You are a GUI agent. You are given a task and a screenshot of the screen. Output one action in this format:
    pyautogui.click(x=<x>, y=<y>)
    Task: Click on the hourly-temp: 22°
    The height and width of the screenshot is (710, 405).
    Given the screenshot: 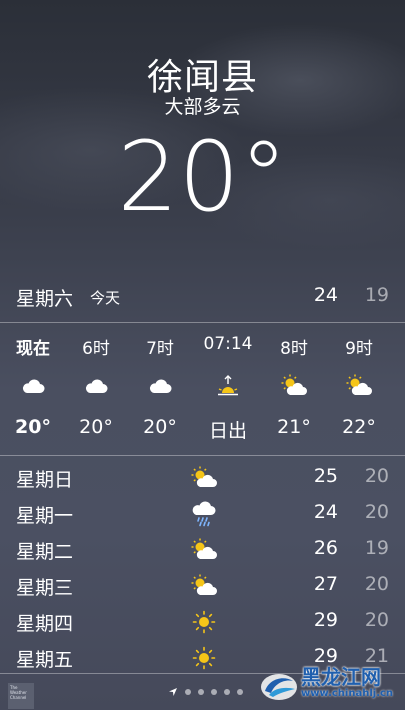 What is the action you would take?
    pyautogui.click(x=359, y=427)
    